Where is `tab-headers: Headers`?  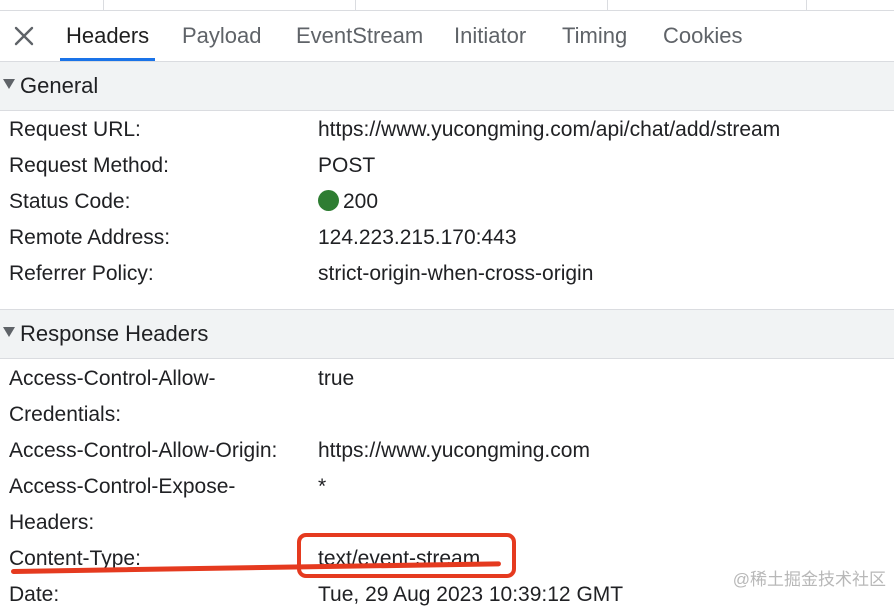 tab-headers: Headers is located at coordinates (107, 36).